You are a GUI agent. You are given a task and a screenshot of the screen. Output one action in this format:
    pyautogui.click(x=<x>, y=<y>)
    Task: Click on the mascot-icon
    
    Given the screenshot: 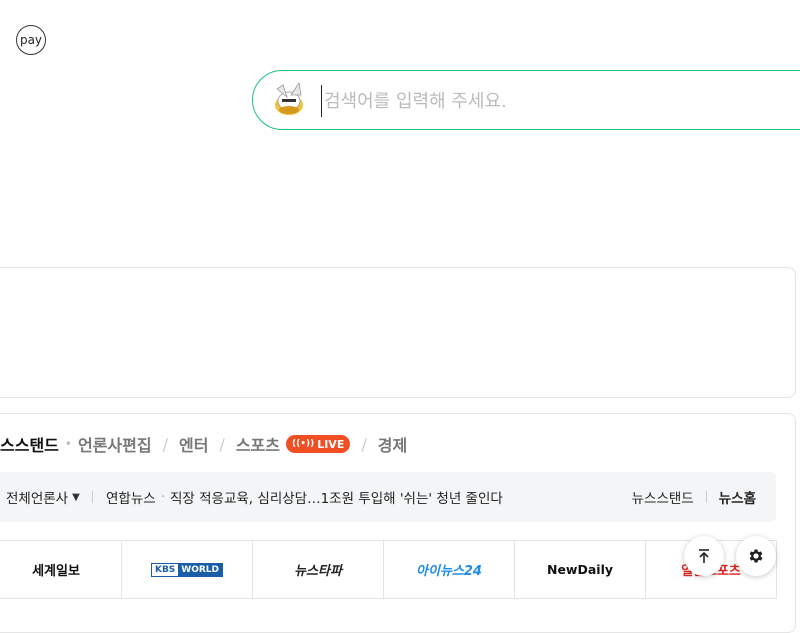 What is the action you would take?
    pyautogui.click(x=289, y=98)
    